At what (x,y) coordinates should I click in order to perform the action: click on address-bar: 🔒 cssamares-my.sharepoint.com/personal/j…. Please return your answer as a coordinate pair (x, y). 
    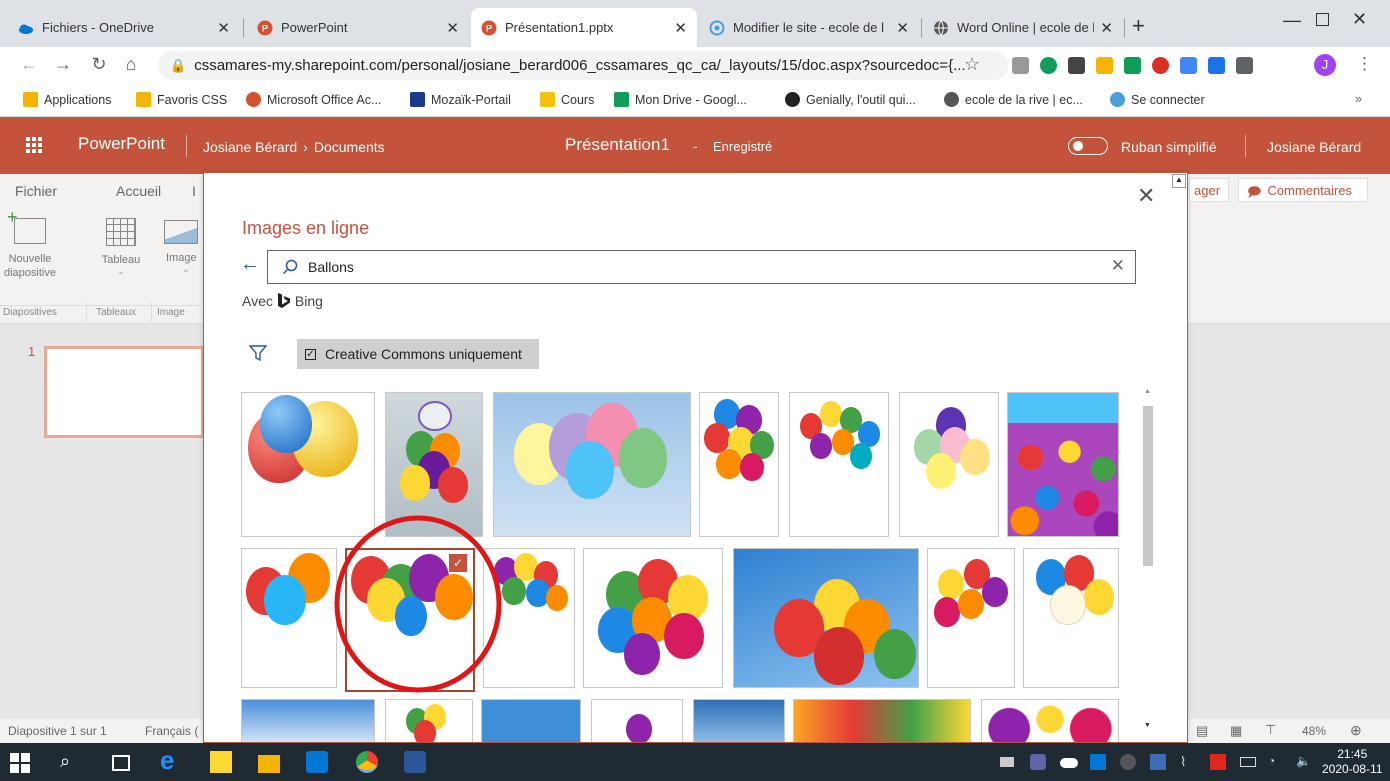
    Looking at the image, I should click on (583, 65).